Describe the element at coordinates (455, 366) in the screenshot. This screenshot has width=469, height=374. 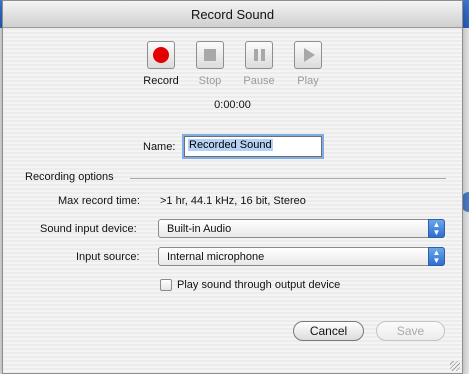
I see `resize-grip-icon` at that location.